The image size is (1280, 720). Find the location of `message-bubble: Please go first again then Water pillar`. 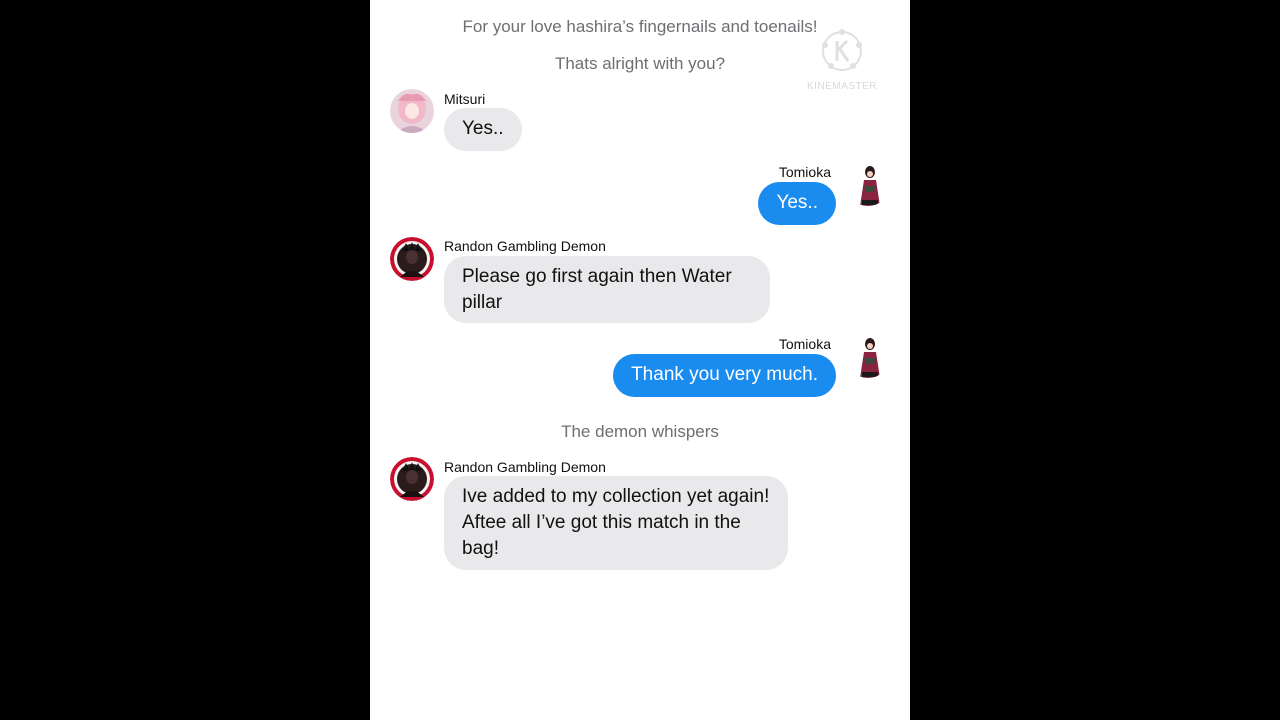

message-bubble: Please go first again then Water pillar is located at coordinates (607, 289).